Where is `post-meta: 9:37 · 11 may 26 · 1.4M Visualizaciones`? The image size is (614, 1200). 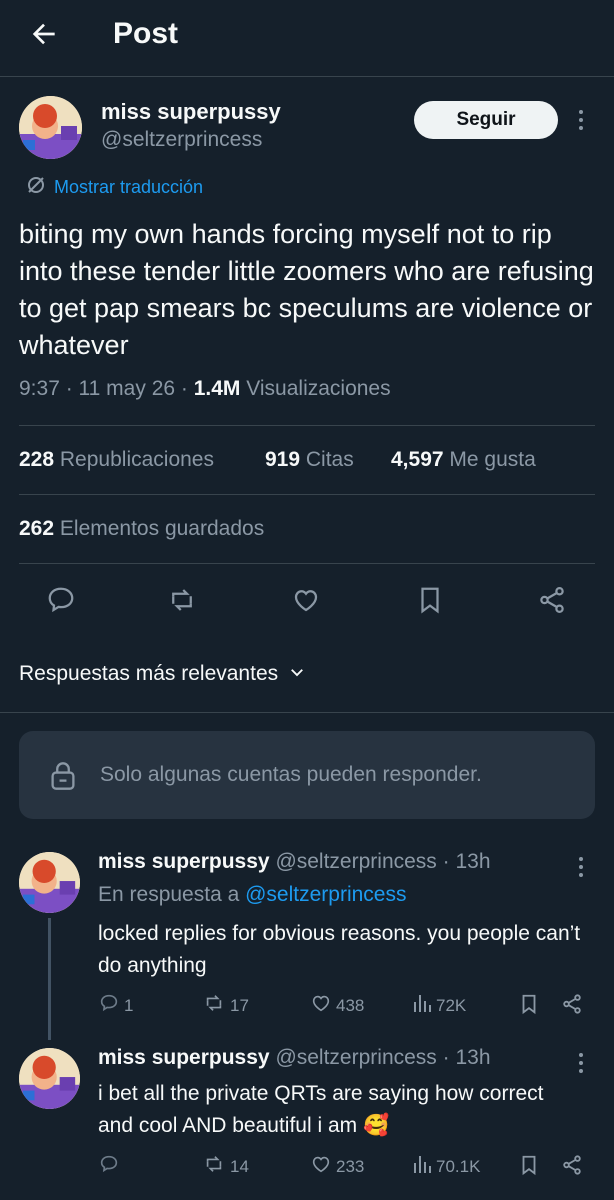 post-meta: 9:37 · 11 may 26 · 1.4M Visualizaciones is located at coordinates (205, 388).